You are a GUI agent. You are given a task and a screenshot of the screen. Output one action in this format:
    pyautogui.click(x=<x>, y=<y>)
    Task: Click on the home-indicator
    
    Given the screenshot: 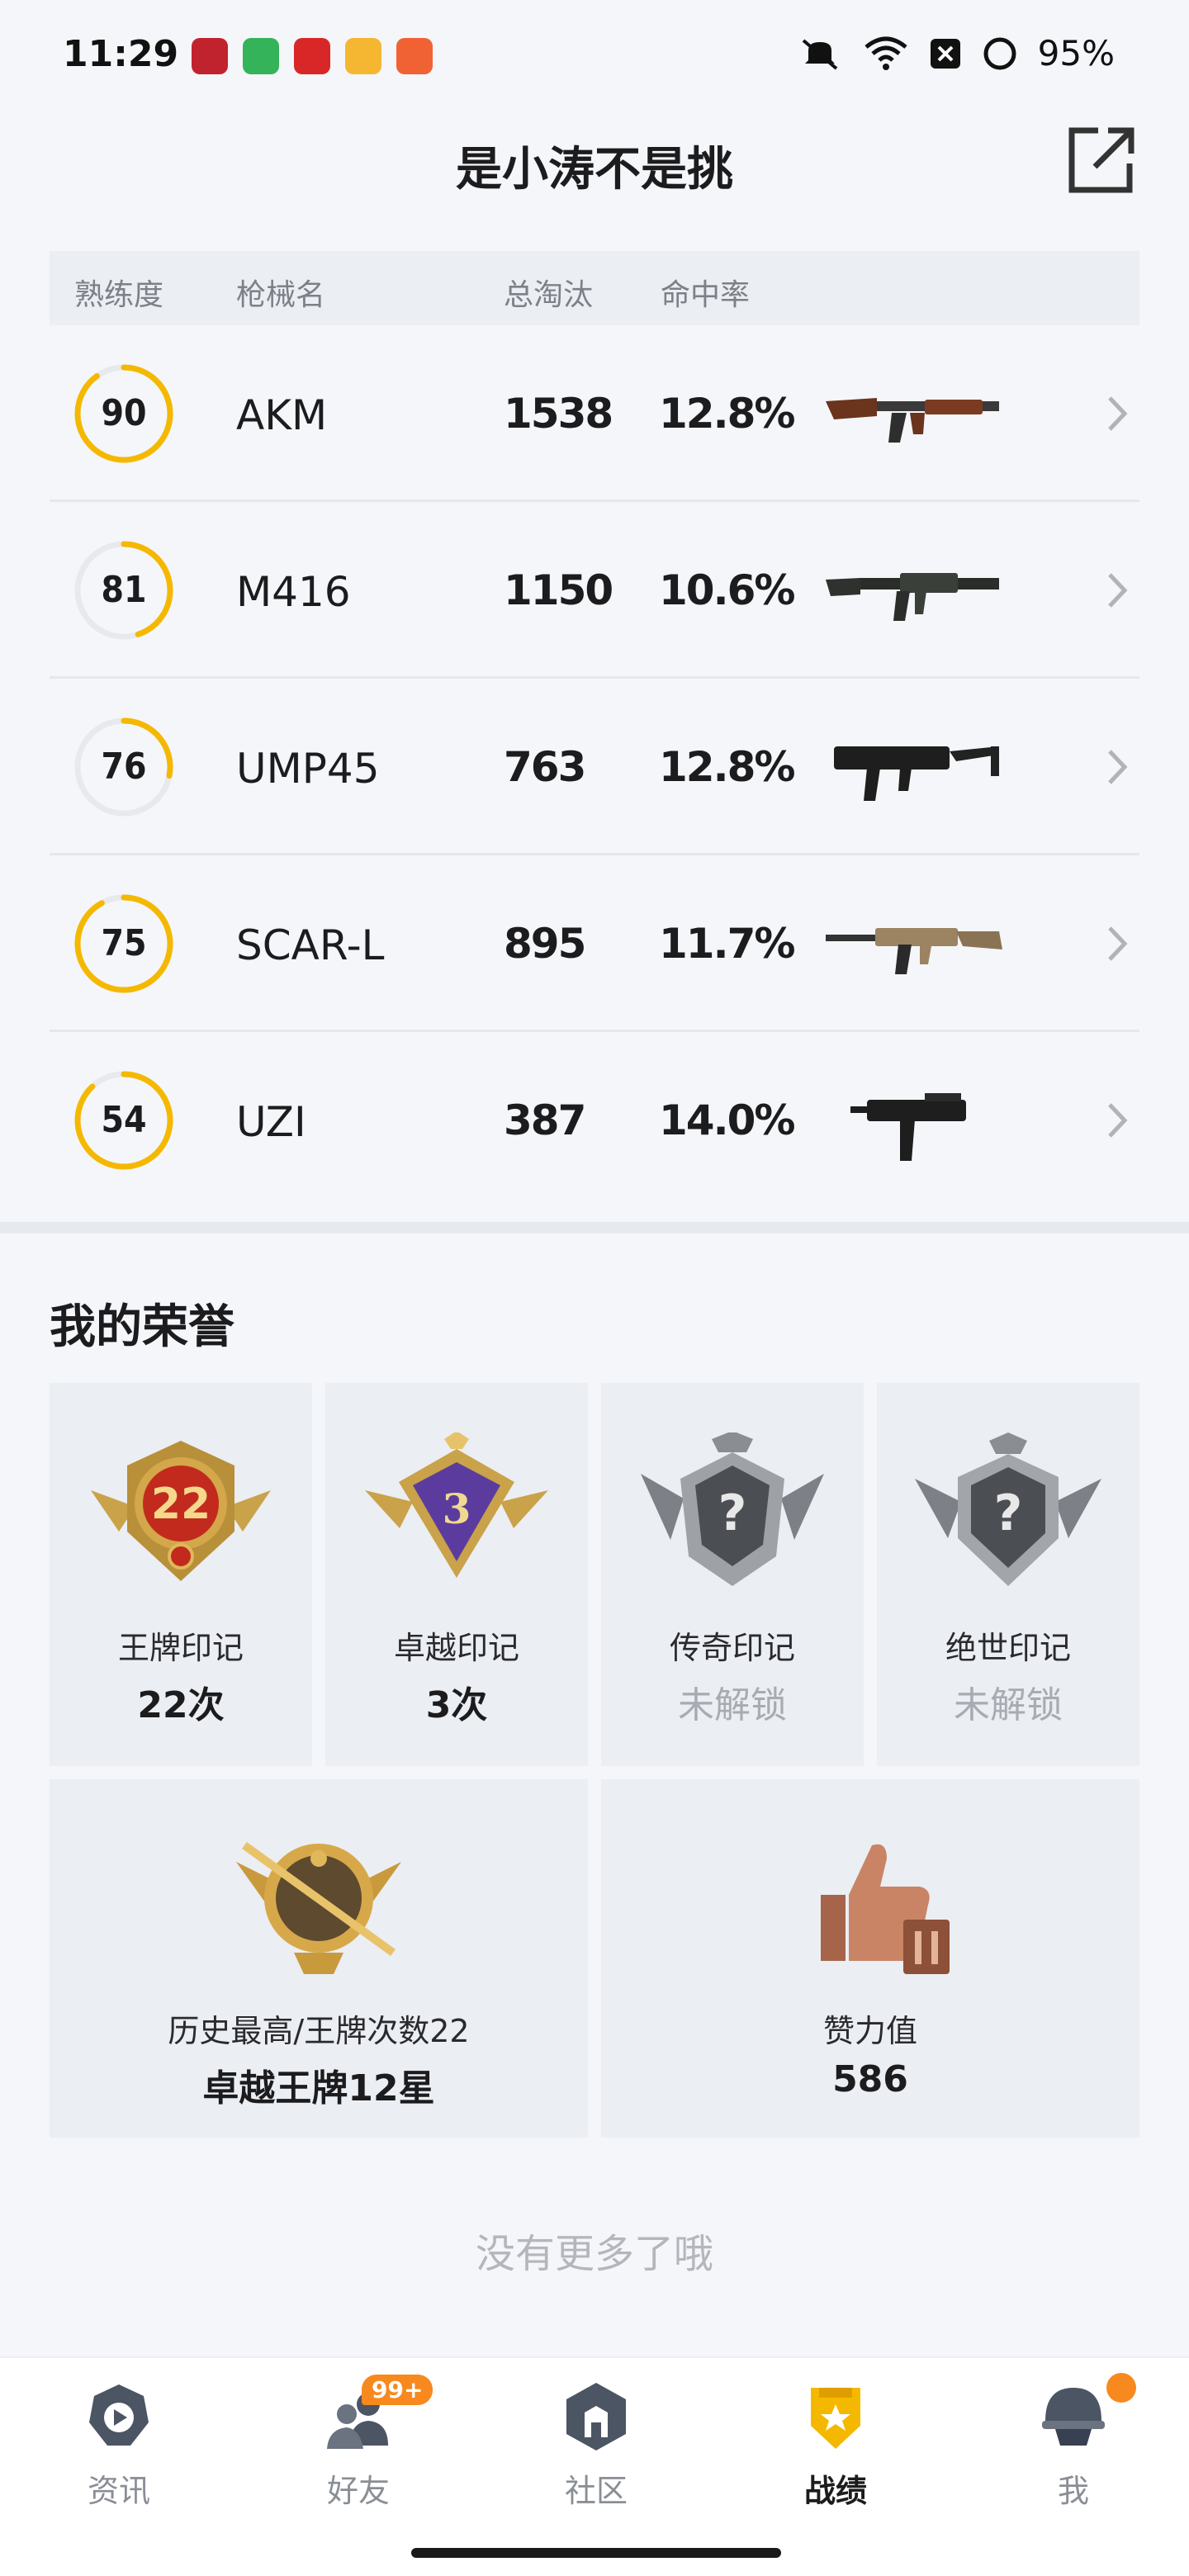 What is the action you would take?
    pyautogui.click(x=596, y=2553)
    